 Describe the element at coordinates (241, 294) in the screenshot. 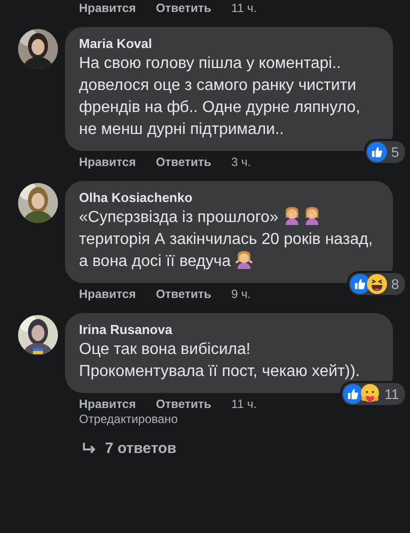

I see `comment-time: 9 ч.` at that location.